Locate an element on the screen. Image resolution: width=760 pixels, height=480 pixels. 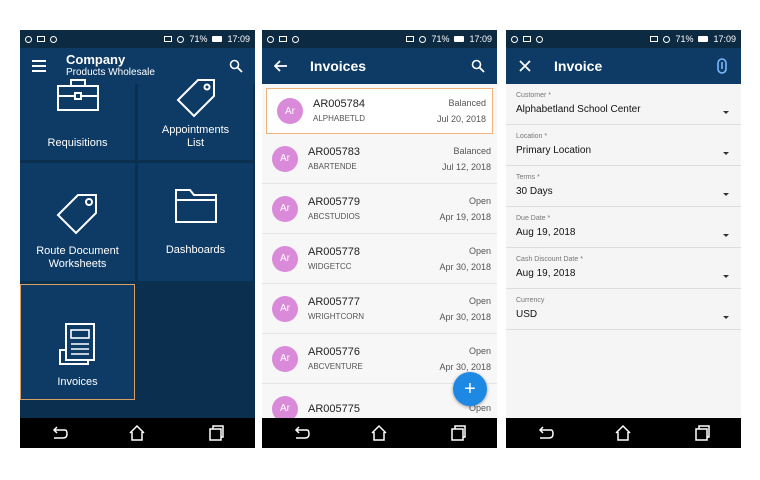
invoice-customer: ABCVENTURE is located at coordinates (335, 366).